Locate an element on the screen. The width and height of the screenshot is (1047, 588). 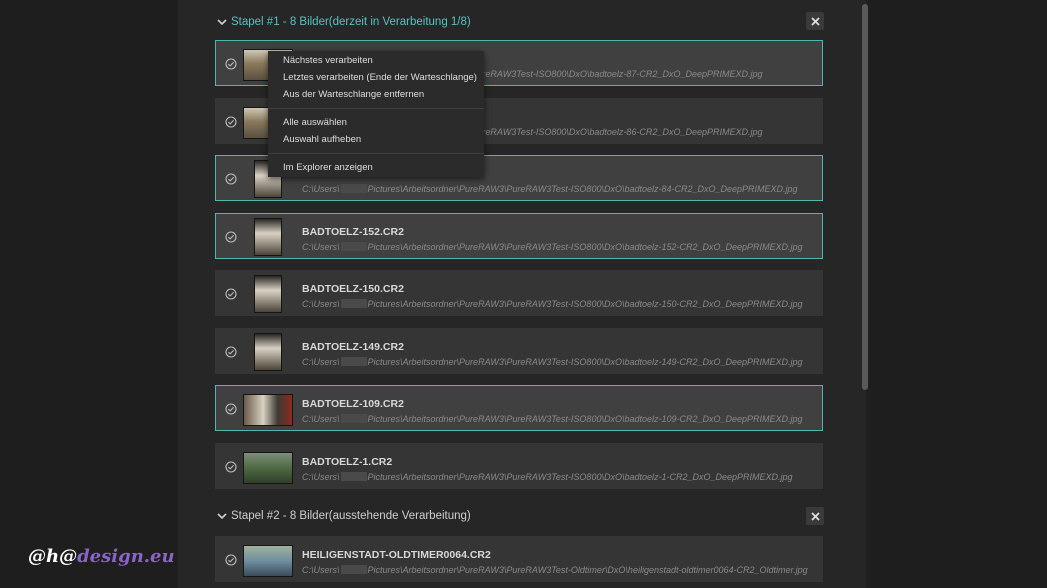
watermark-logo: @h@design.eu is located at coordinates (101, 556).